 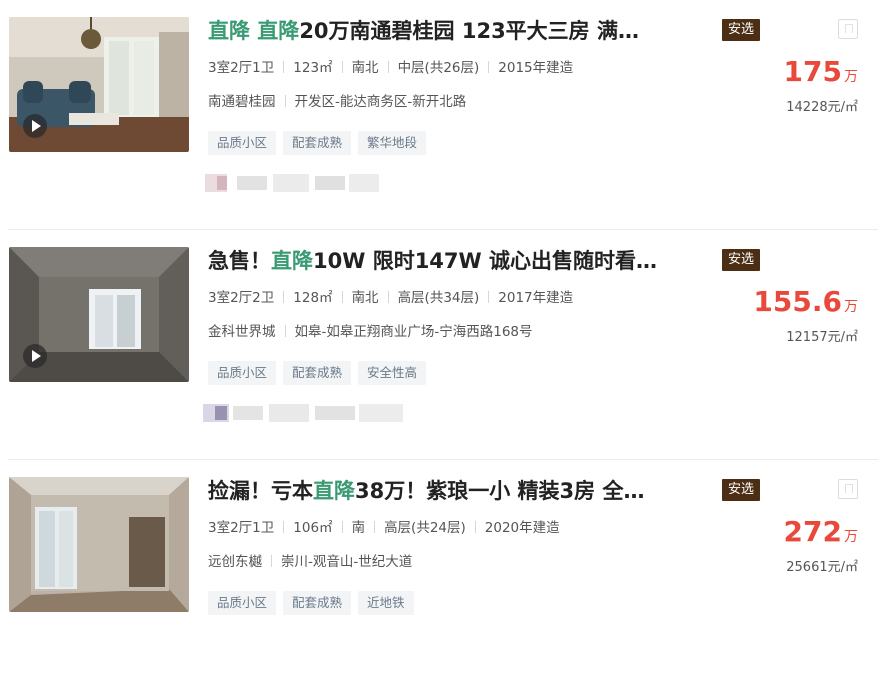 What do you see at coordinates (812, 531) in the screenshot?
I see `price-value: 272` at bounding box center [812, 531].